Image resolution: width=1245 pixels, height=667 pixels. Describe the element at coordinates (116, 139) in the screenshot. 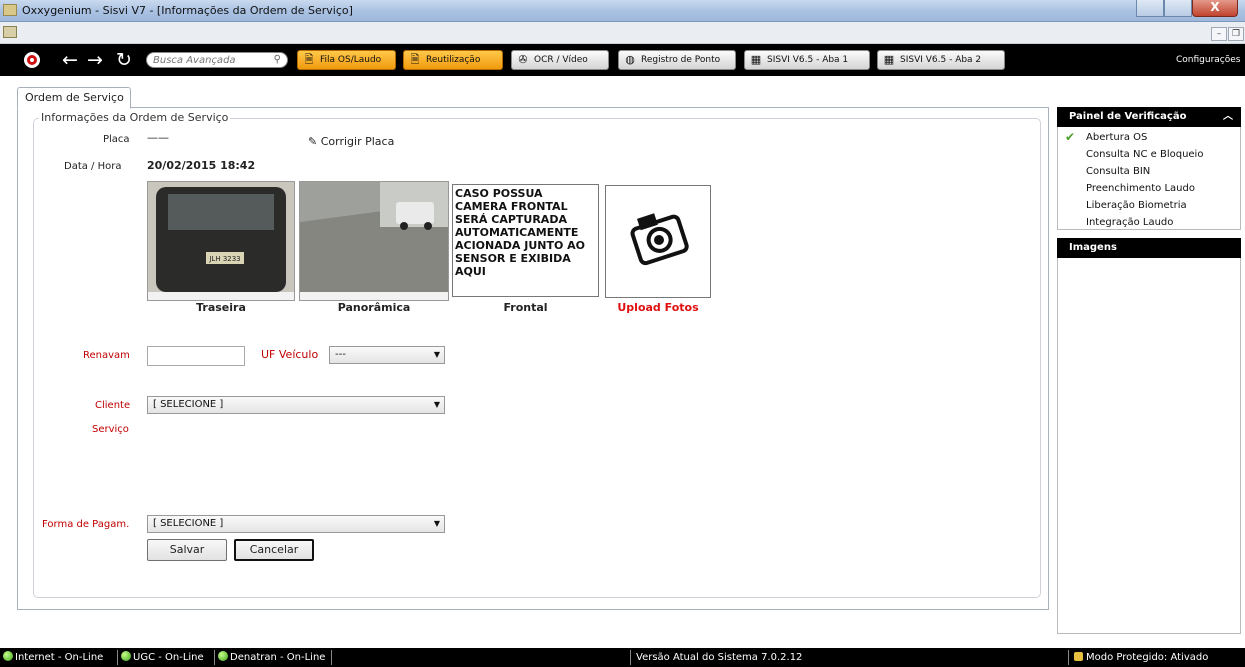

I see `placa-label: Placa` at that location.